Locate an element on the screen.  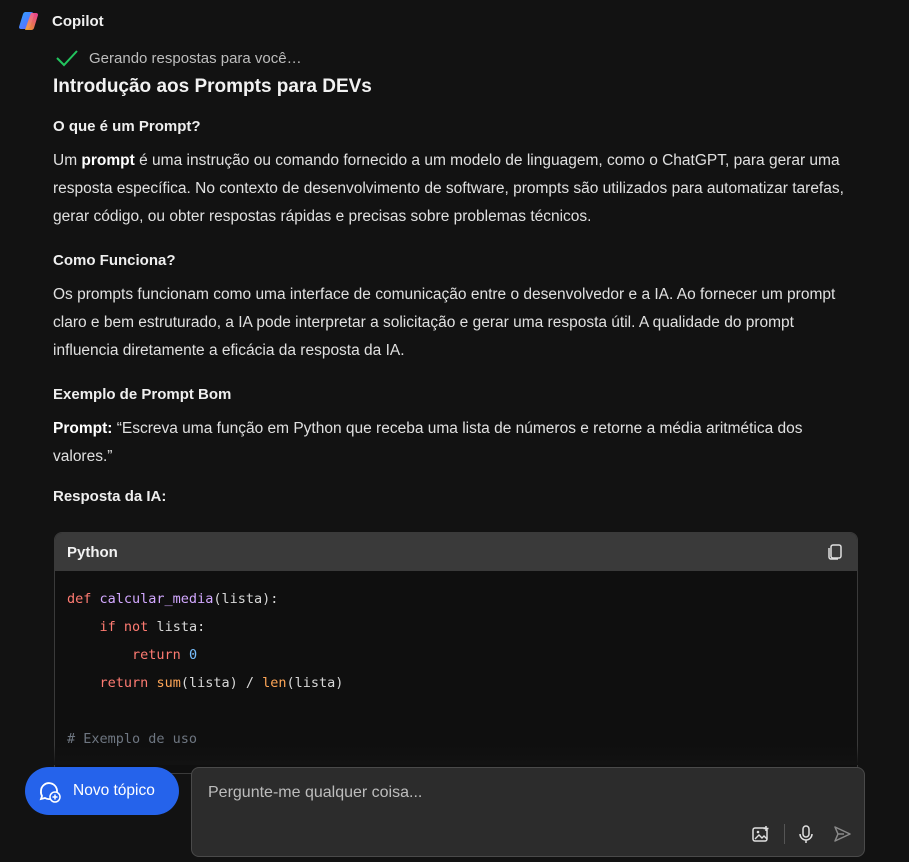
new-chat-icon is located at coordinates (50, 792).